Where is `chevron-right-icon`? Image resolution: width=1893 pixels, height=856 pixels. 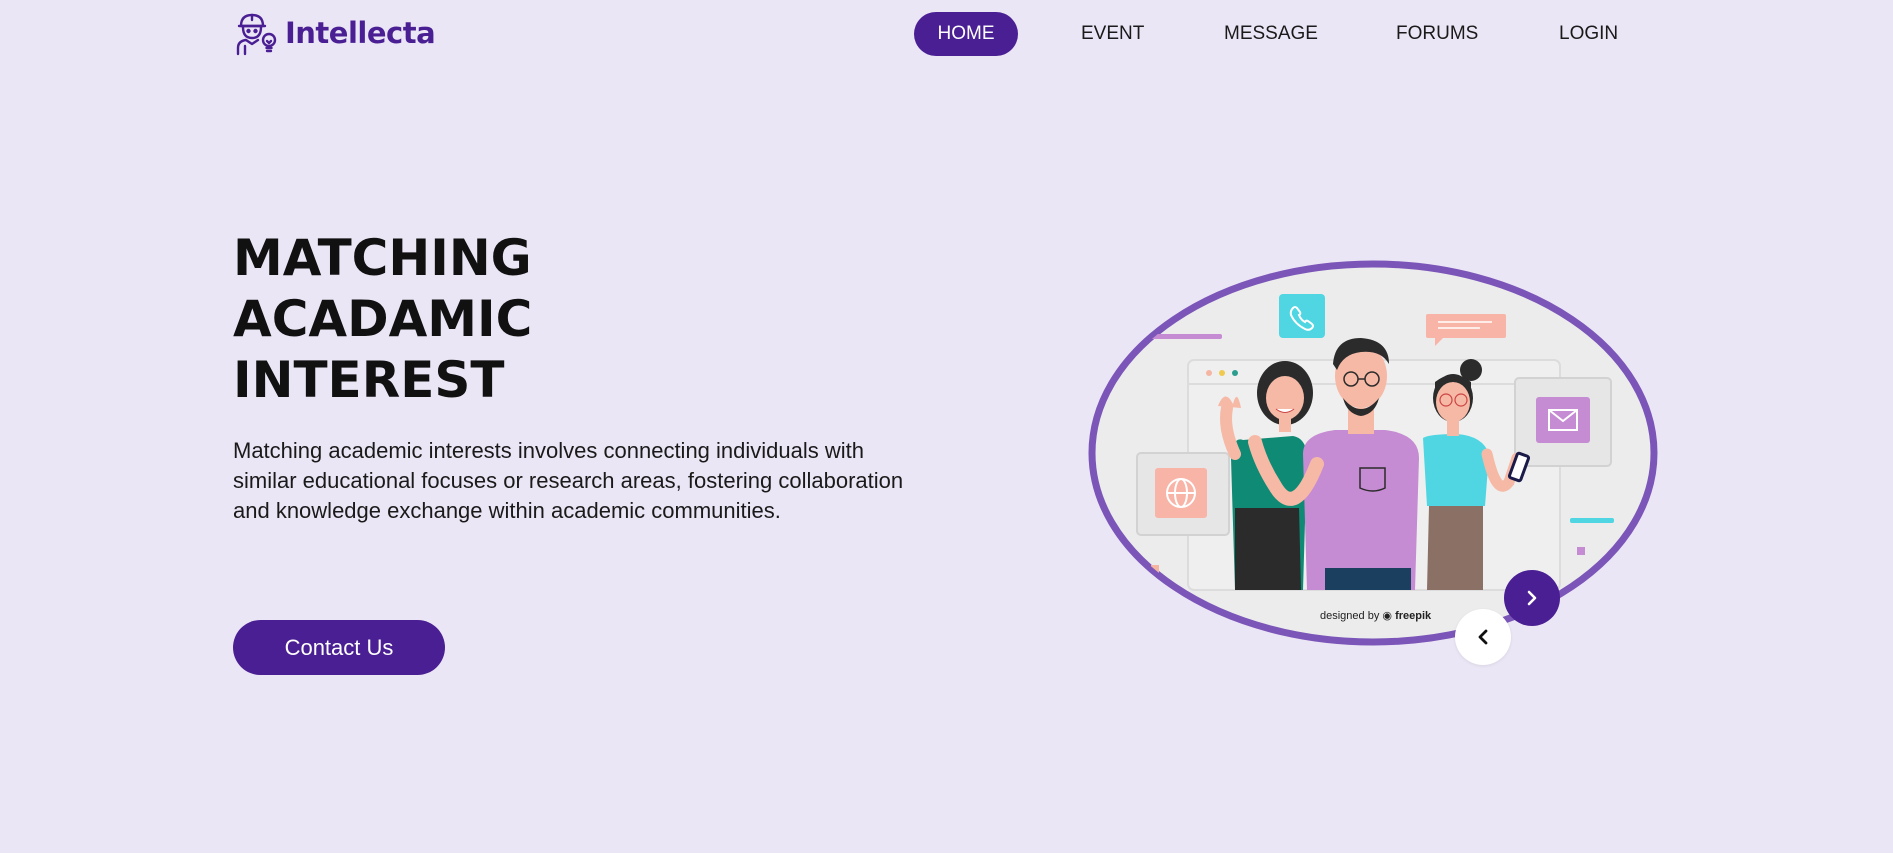
chevron-right-icon is located at coordinates (1532, 598).